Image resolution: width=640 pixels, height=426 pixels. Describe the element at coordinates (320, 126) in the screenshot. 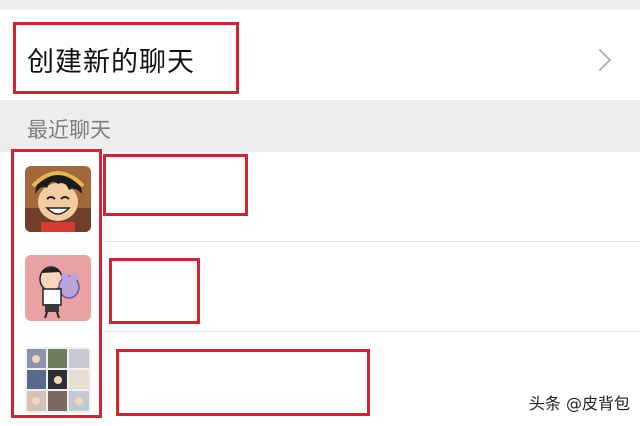

I see `recent-chats-header: 最近聊天` at that location.